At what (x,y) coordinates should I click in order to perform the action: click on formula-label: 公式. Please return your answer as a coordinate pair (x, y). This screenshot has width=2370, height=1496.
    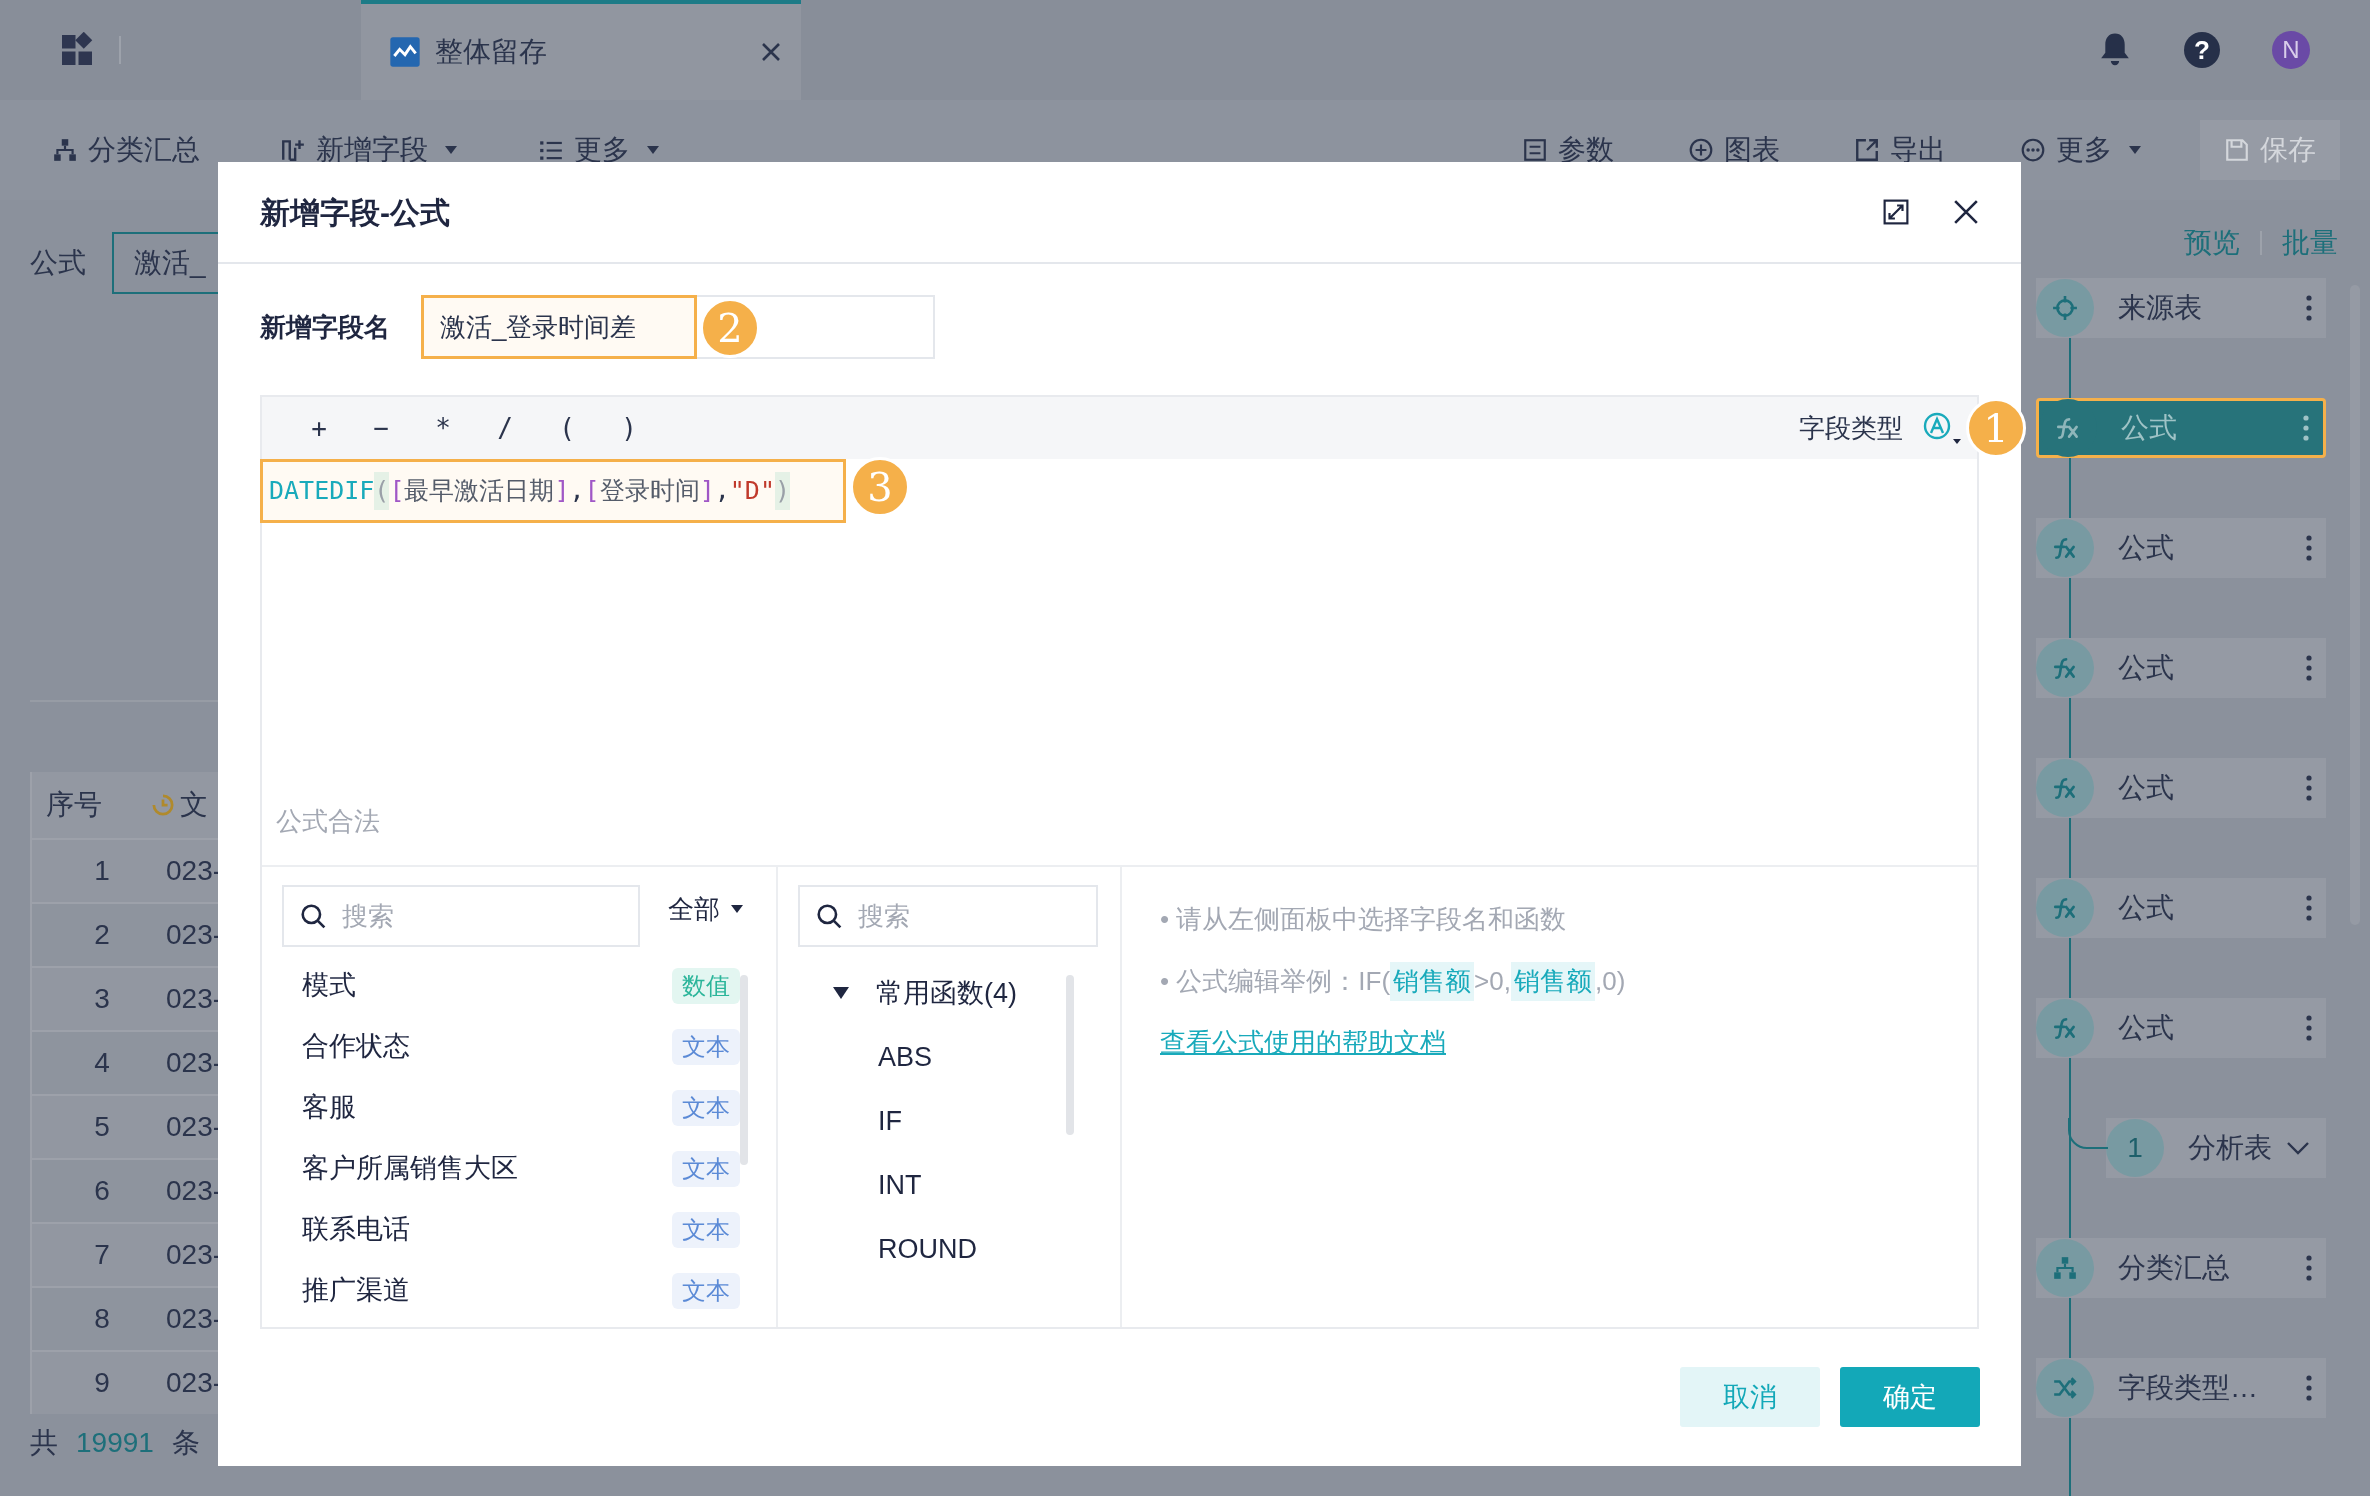
    Looking at the image, I should click on (58, 263).